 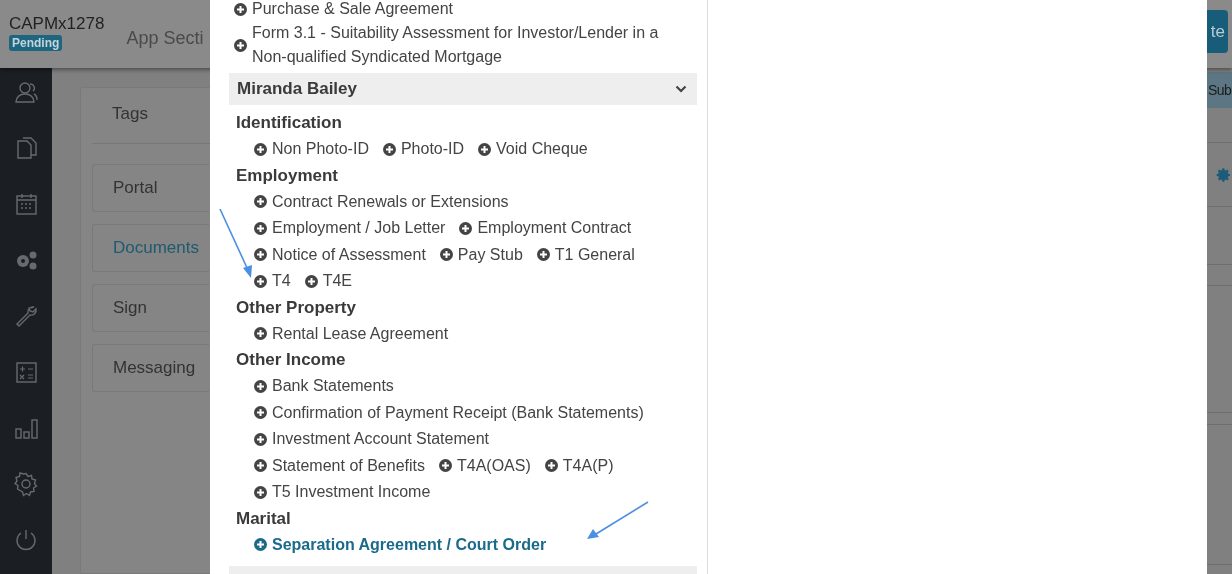 What do you see at coordinates (485, 465) in the screenshot?
I see `document-link: T4A(OAS)` at bounding box center [485, 465].